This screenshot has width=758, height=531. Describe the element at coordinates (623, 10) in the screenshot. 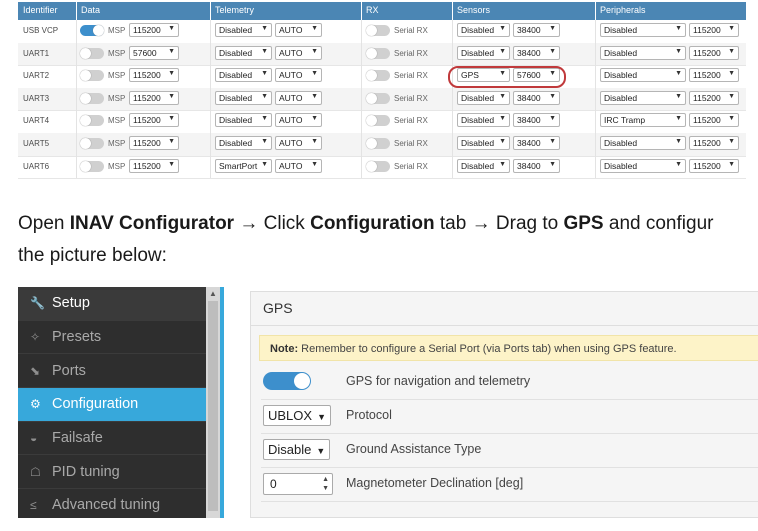

I see `header-peripherals: Peripherals` at that location.